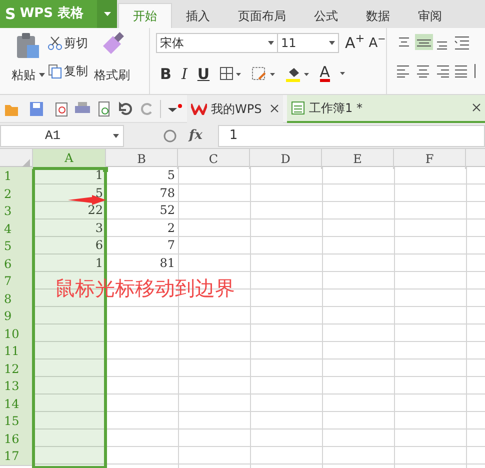  What do you see at coordinates (167, 210) in the screenshot?
I see `table-cell-text: 52` at bounding box center [167, 210].